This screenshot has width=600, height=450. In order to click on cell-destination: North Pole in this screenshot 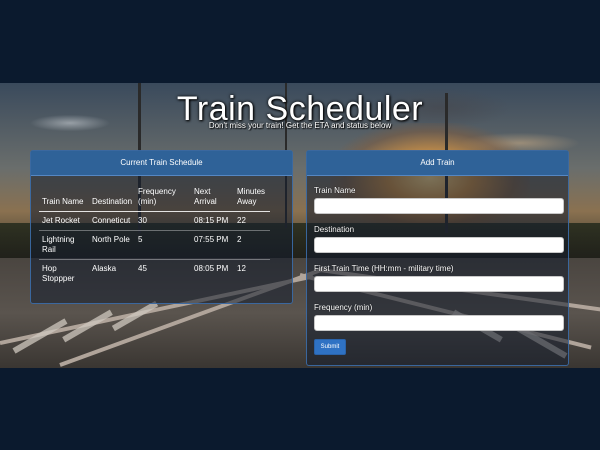, I will do `click(112, 245)`.